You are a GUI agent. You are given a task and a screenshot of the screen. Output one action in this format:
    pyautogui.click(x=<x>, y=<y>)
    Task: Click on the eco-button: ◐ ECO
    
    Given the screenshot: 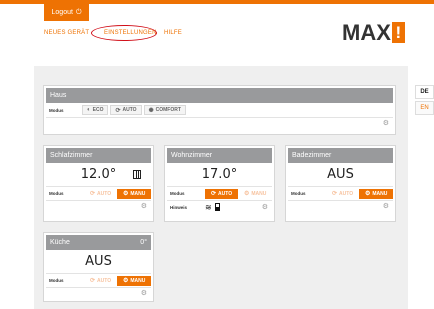 What is the action you would take?
    pyautogui.click(x=95, y=110)
    